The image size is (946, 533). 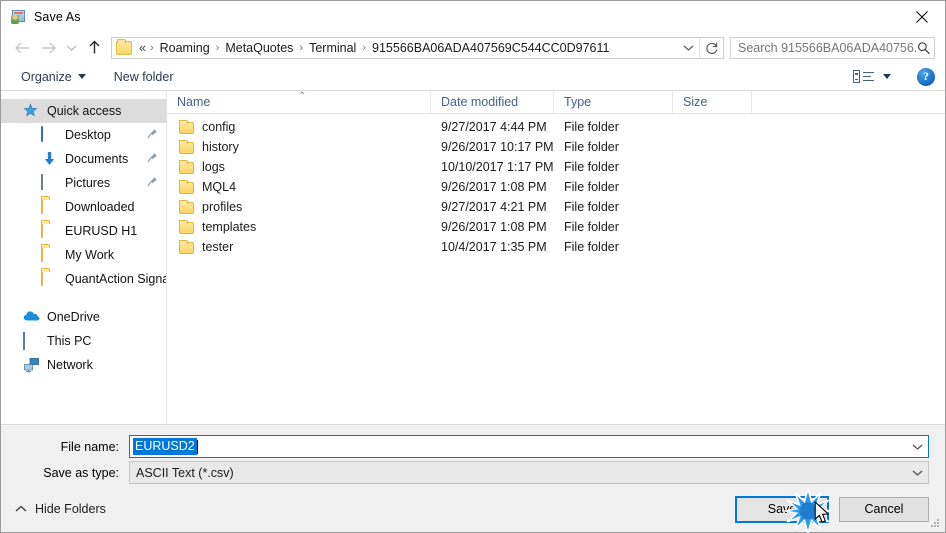 What do you see at coordinates (94, 48) in the screenshot?
I see `up-one-level-button` at bounding box center [94, 48].